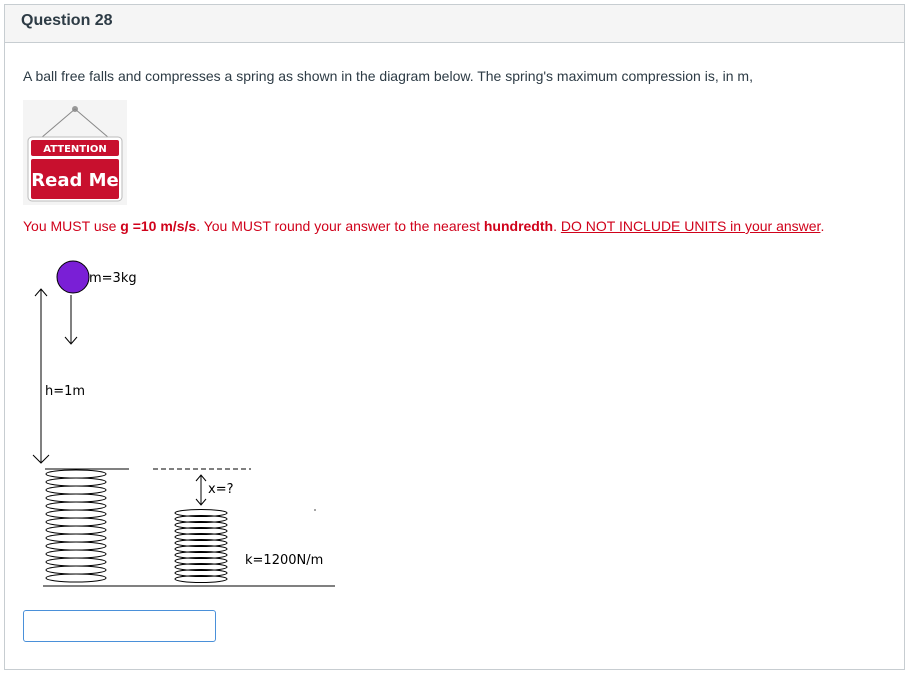  What do you see at coordinates (67, 20) in the screenshot?
I see `question-title: Question 28` at bounding box center [67, 20].